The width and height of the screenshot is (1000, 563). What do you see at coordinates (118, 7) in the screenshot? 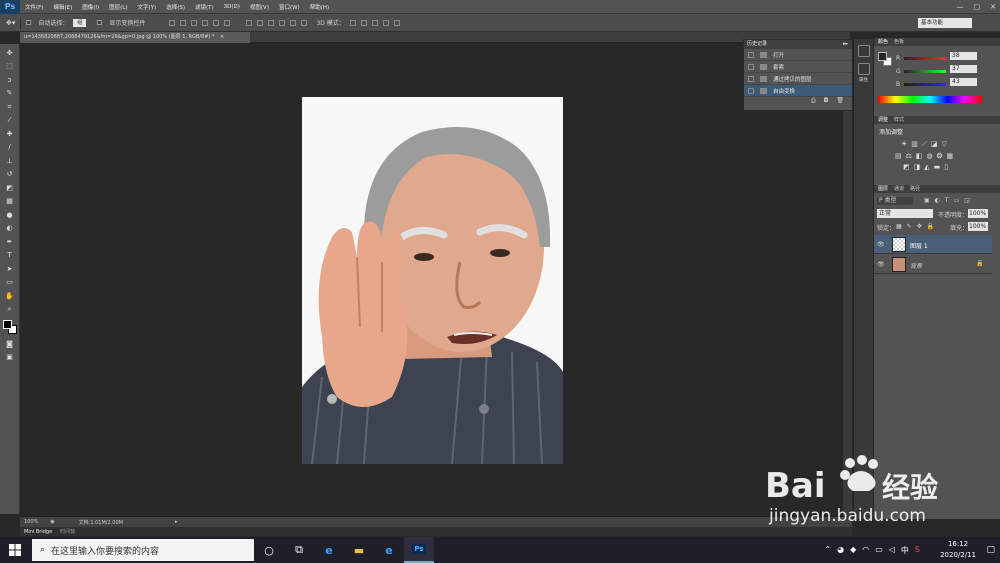
I see `menu-layer: 图层(L)` at bounding box center [118, 7].